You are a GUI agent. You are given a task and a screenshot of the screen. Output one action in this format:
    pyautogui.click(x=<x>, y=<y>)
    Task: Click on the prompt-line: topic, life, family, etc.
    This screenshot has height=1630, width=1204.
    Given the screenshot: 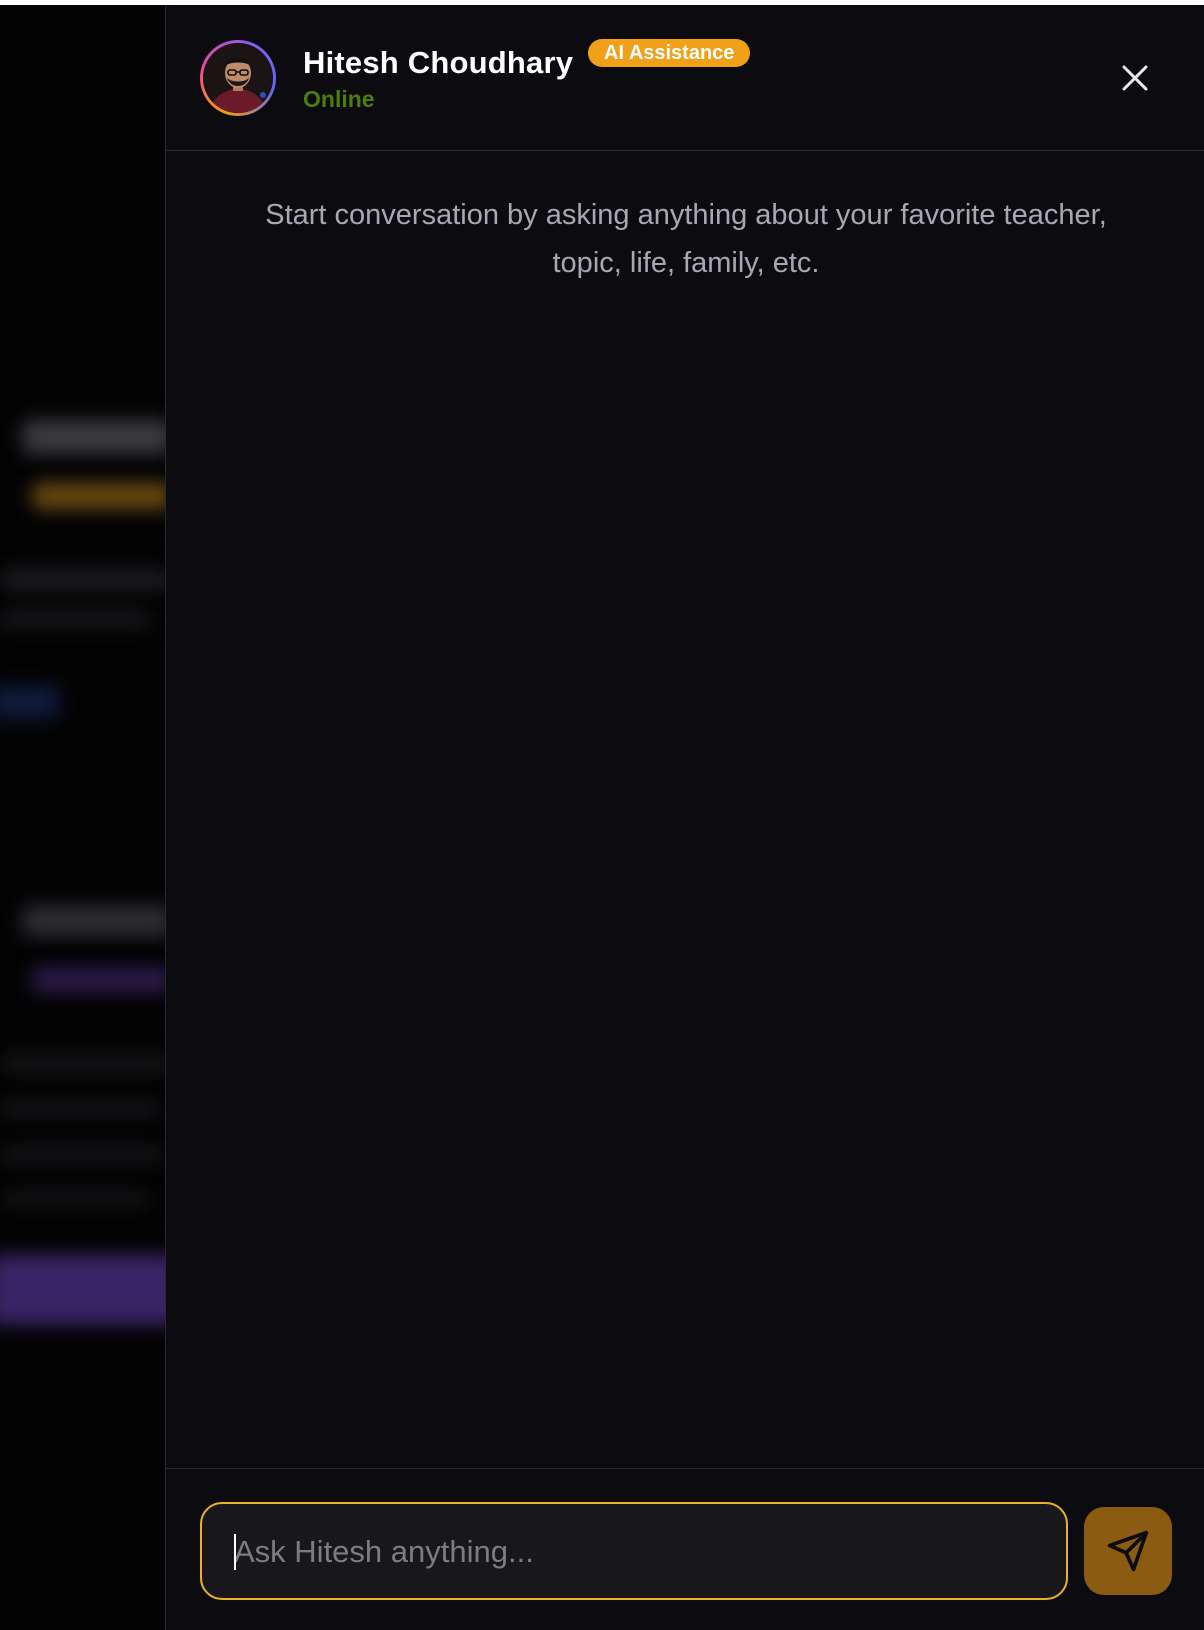 What is the action you would take?
    pyautogui.click(x=686, y=263)
    